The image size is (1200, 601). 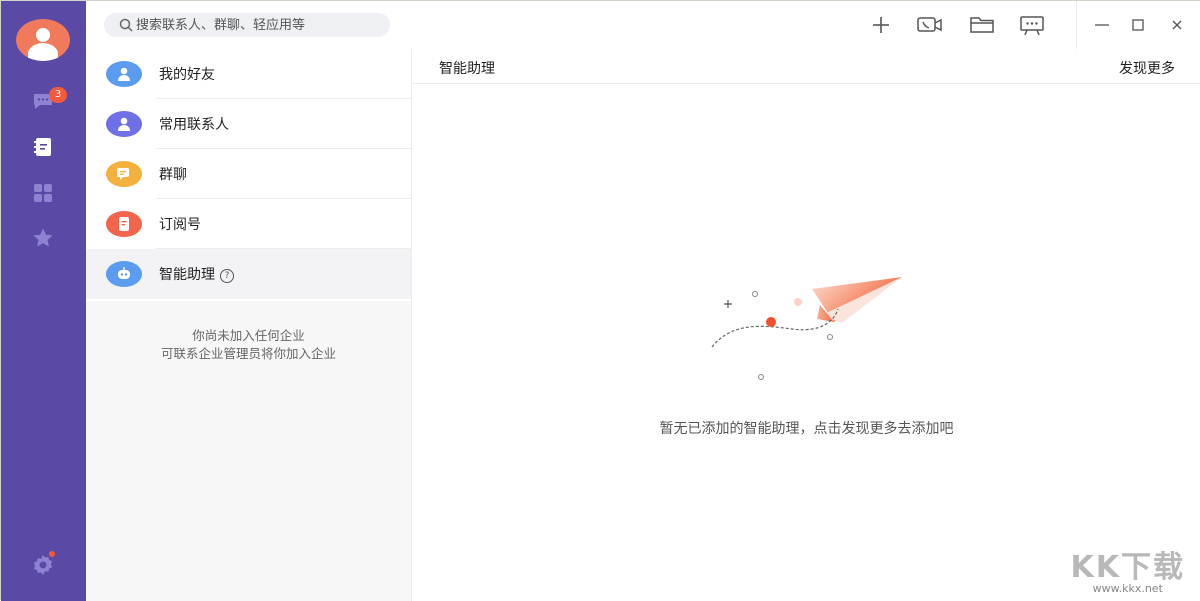 I want to click on enterprise-note-line1: 你尚未加入任何企业, so click(x=248, y=335).